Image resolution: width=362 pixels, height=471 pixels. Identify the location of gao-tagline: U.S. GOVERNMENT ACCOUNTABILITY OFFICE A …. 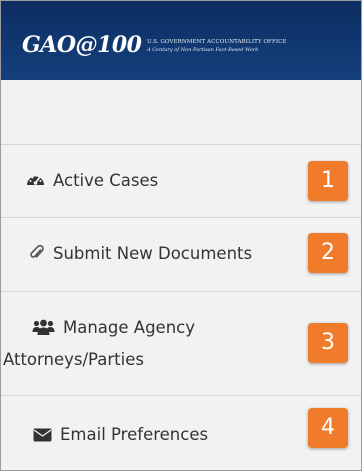
(217, 46).